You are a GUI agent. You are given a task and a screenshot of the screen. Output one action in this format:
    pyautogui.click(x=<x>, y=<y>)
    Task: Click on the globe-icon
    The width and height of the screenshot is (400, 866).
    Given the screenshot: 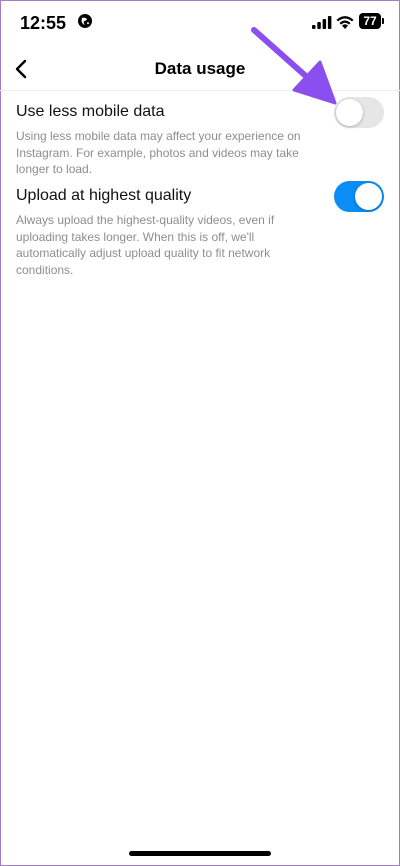 What is the action you would take?
    pyautogui.click(x=85, y=21)
    